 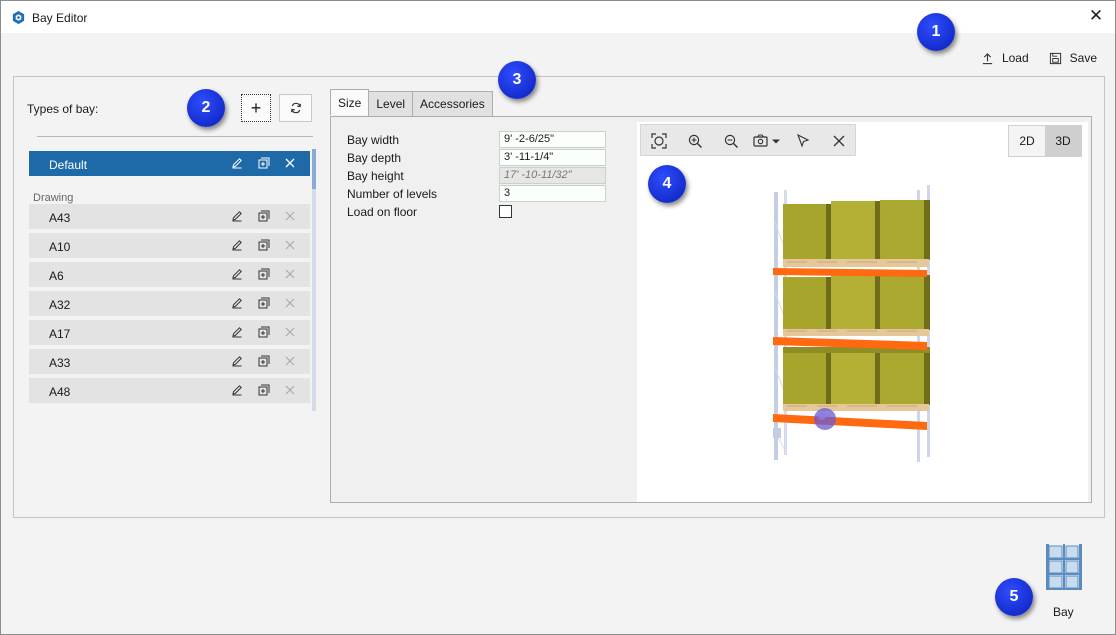 What do you see at coordinates (63, 109) in the screenshot?
I see `types-of-bay-label: Types of bay:` at bounding box center [63, 109].